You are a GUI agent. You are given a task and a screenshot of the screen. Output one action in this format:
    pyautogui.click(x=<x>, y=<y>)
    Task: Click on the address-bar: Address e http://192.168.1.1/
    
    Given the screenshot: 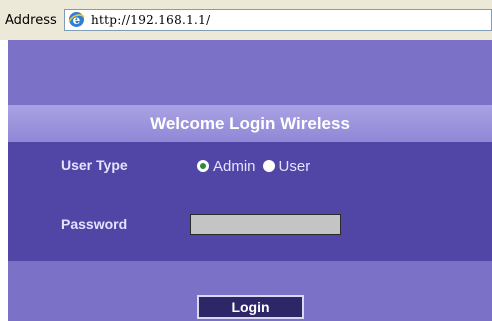 What is the action you would take?
    pyautogui.click(x=246, y=20)
    